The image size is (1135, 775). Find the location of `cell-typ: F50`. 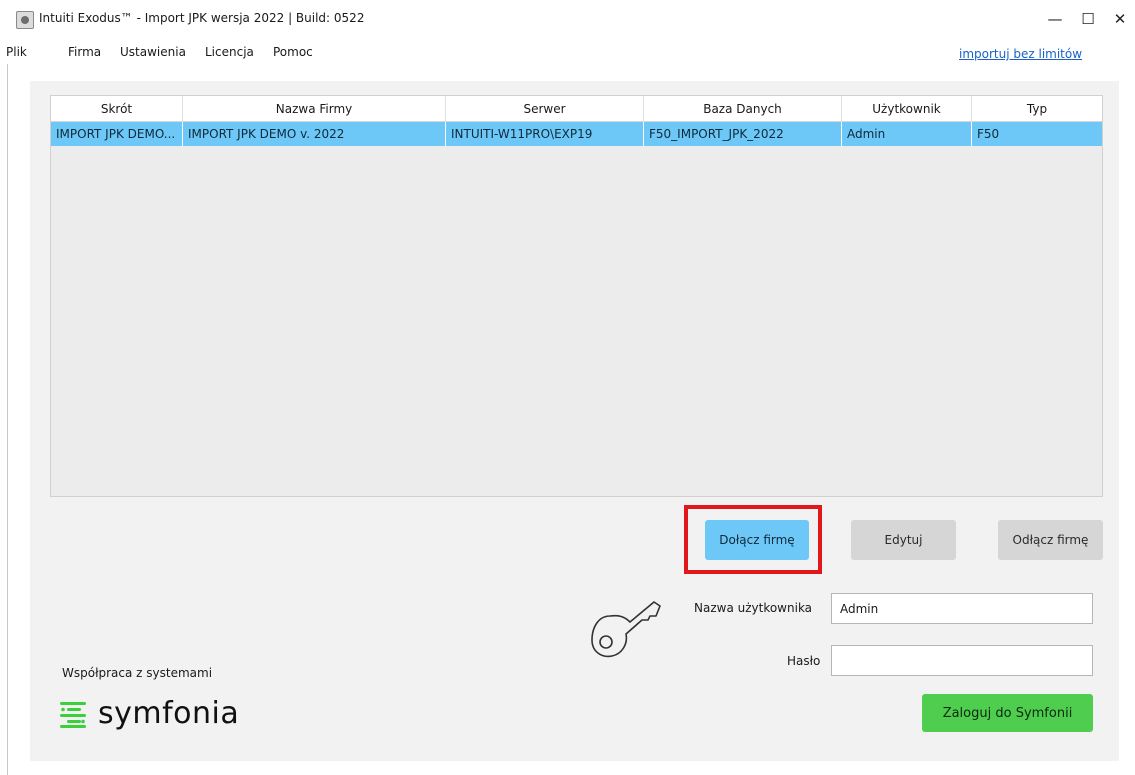

cell-typ: F50 is located at coordinates (988, 134).